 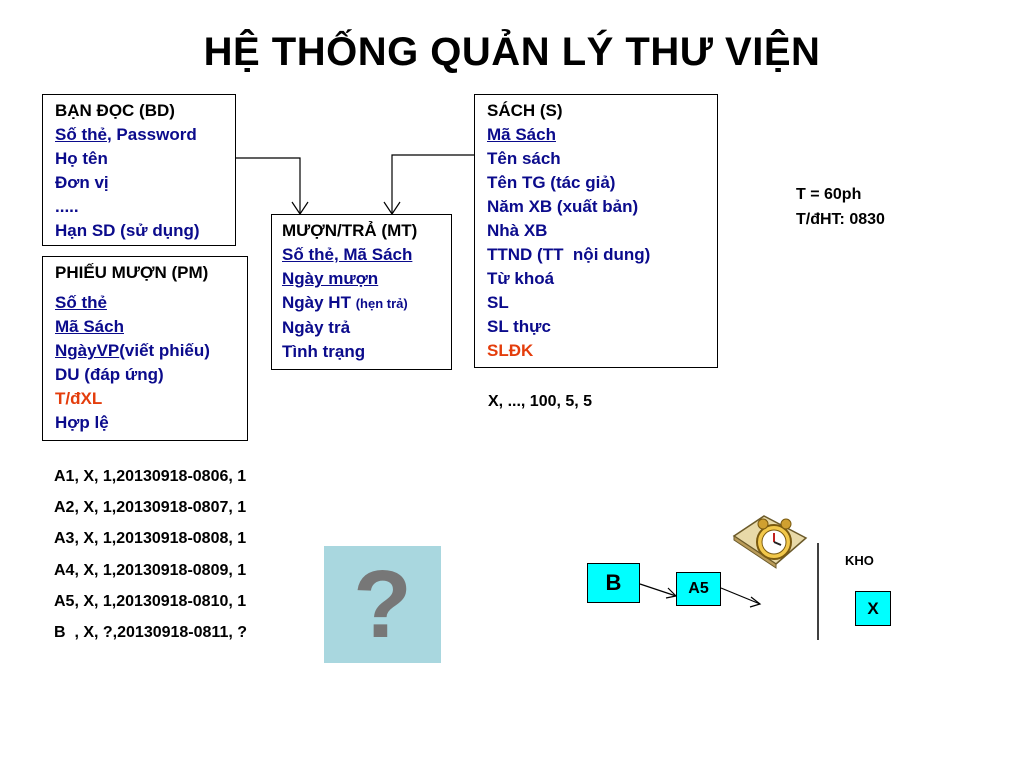 What do you see at coordinates (324, 351) in the screenshot?
I see `muon-tra-tinh-trang: Tình trạng` at bounding box center [324, 351].